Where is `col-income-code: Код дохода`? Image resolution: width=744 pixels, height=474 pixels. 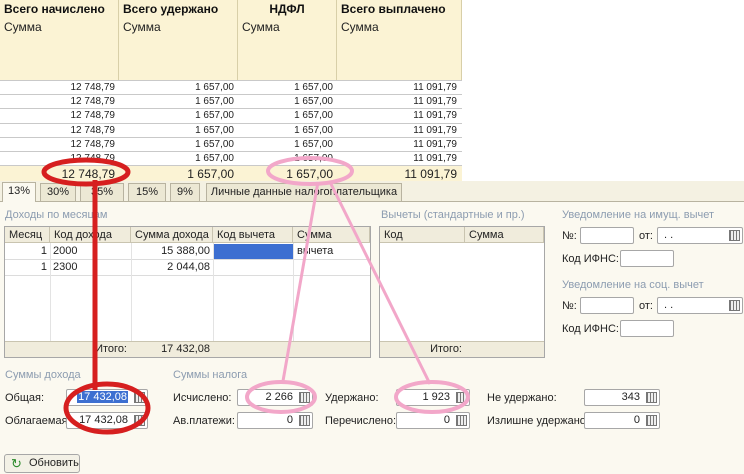 col-income-code: Код дохода is located at coordinates (90, 235).